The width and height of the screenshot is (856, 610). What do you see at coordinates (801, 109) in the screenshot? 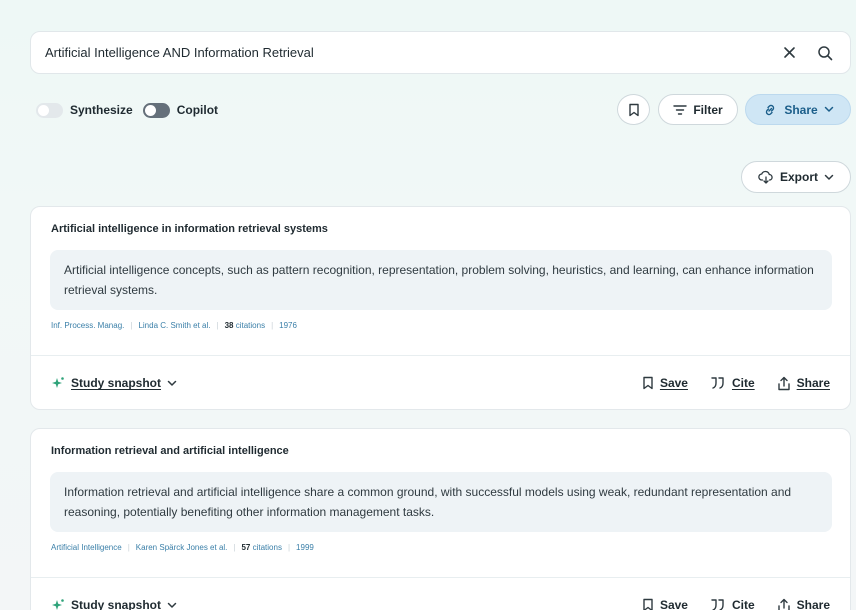
I see `share-search-label: Share` at bounding box center [801, 109].